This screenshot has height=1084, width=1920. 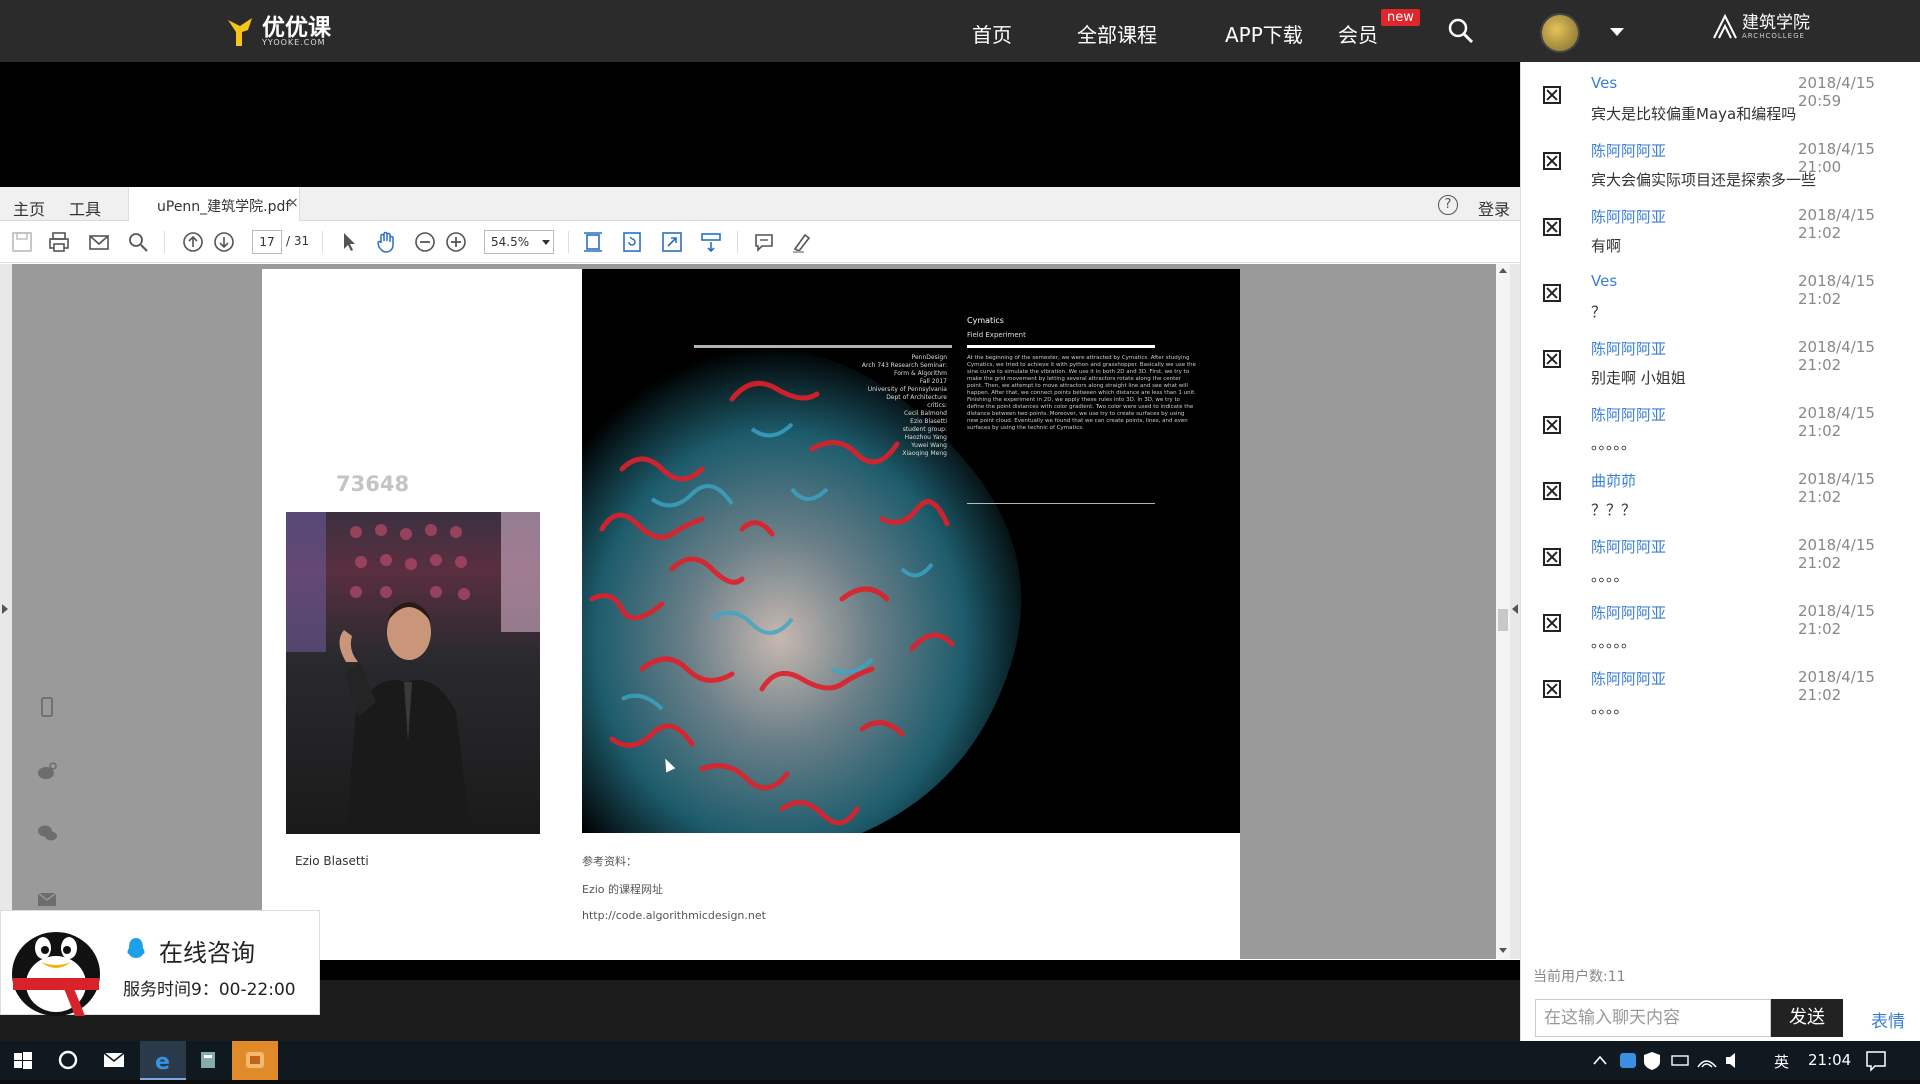 I want to click on highlight-pen-icon, so click(x=802, y=242).